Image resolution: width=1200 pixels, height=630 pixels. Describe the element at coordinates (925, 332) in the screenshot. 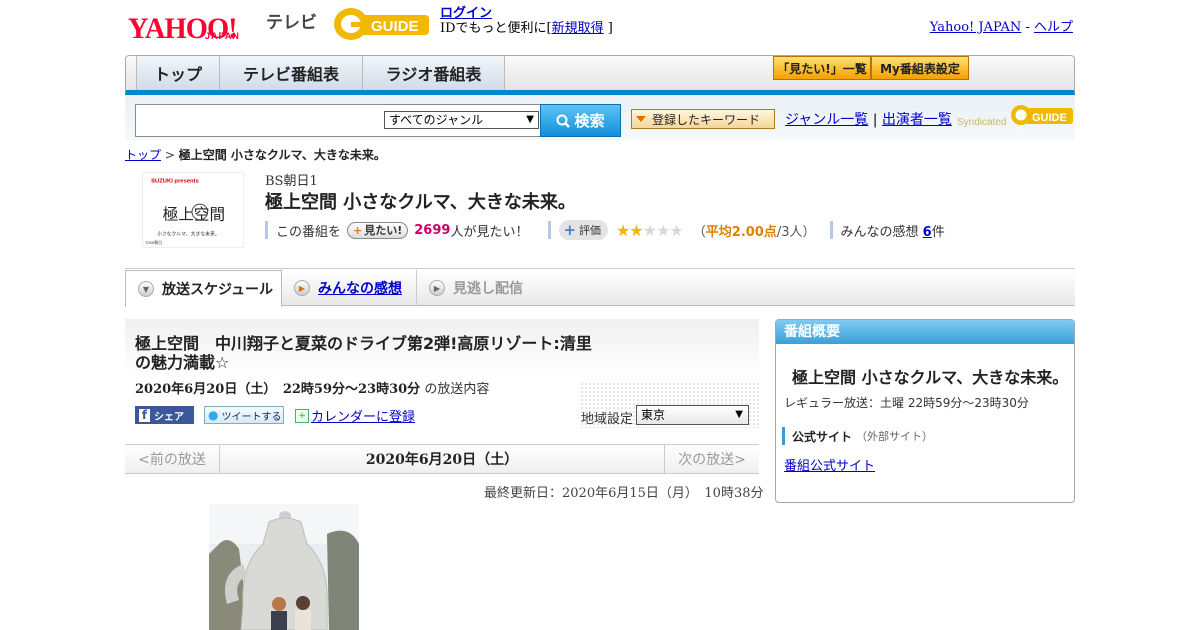

I see `program-overview-header: 番組概要` at that location.